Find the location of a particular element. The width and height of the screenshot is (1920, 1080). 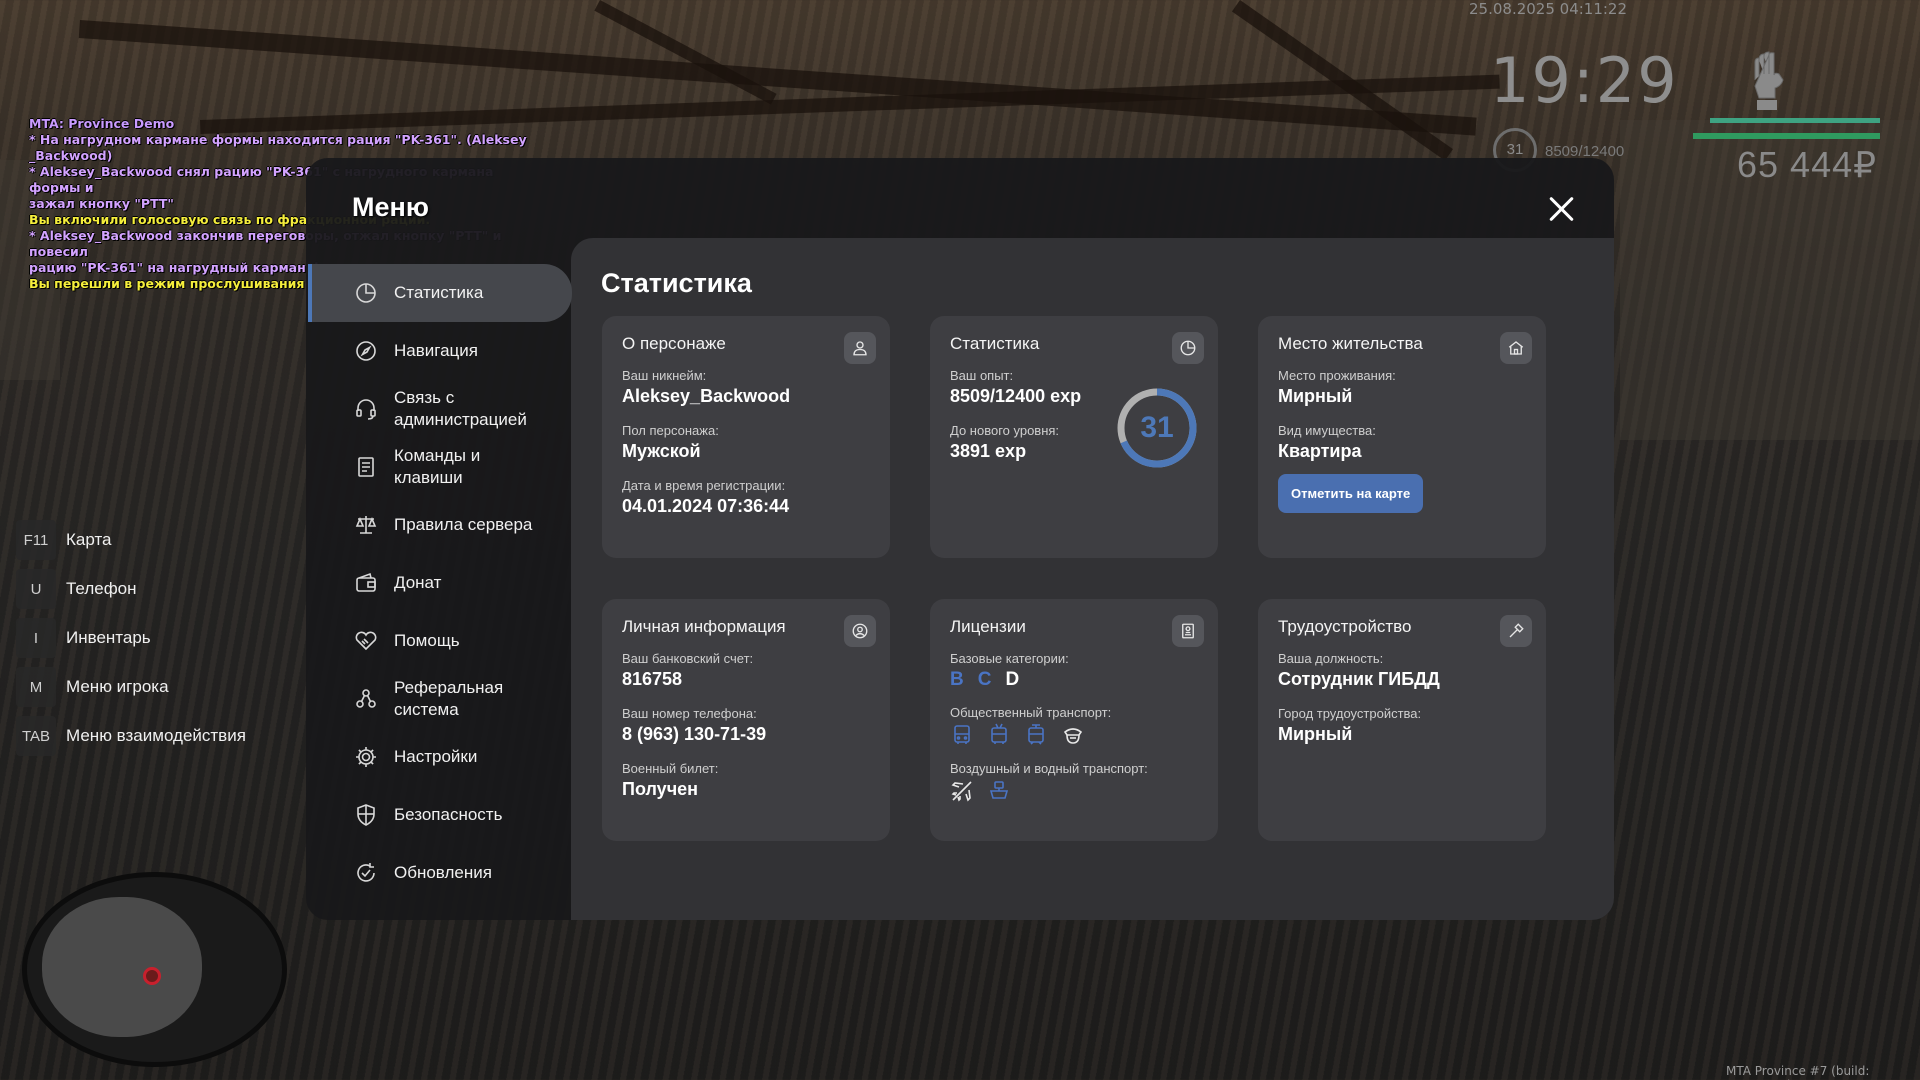

keybind-label: Инвентарь is located at coordinates (108, 637).